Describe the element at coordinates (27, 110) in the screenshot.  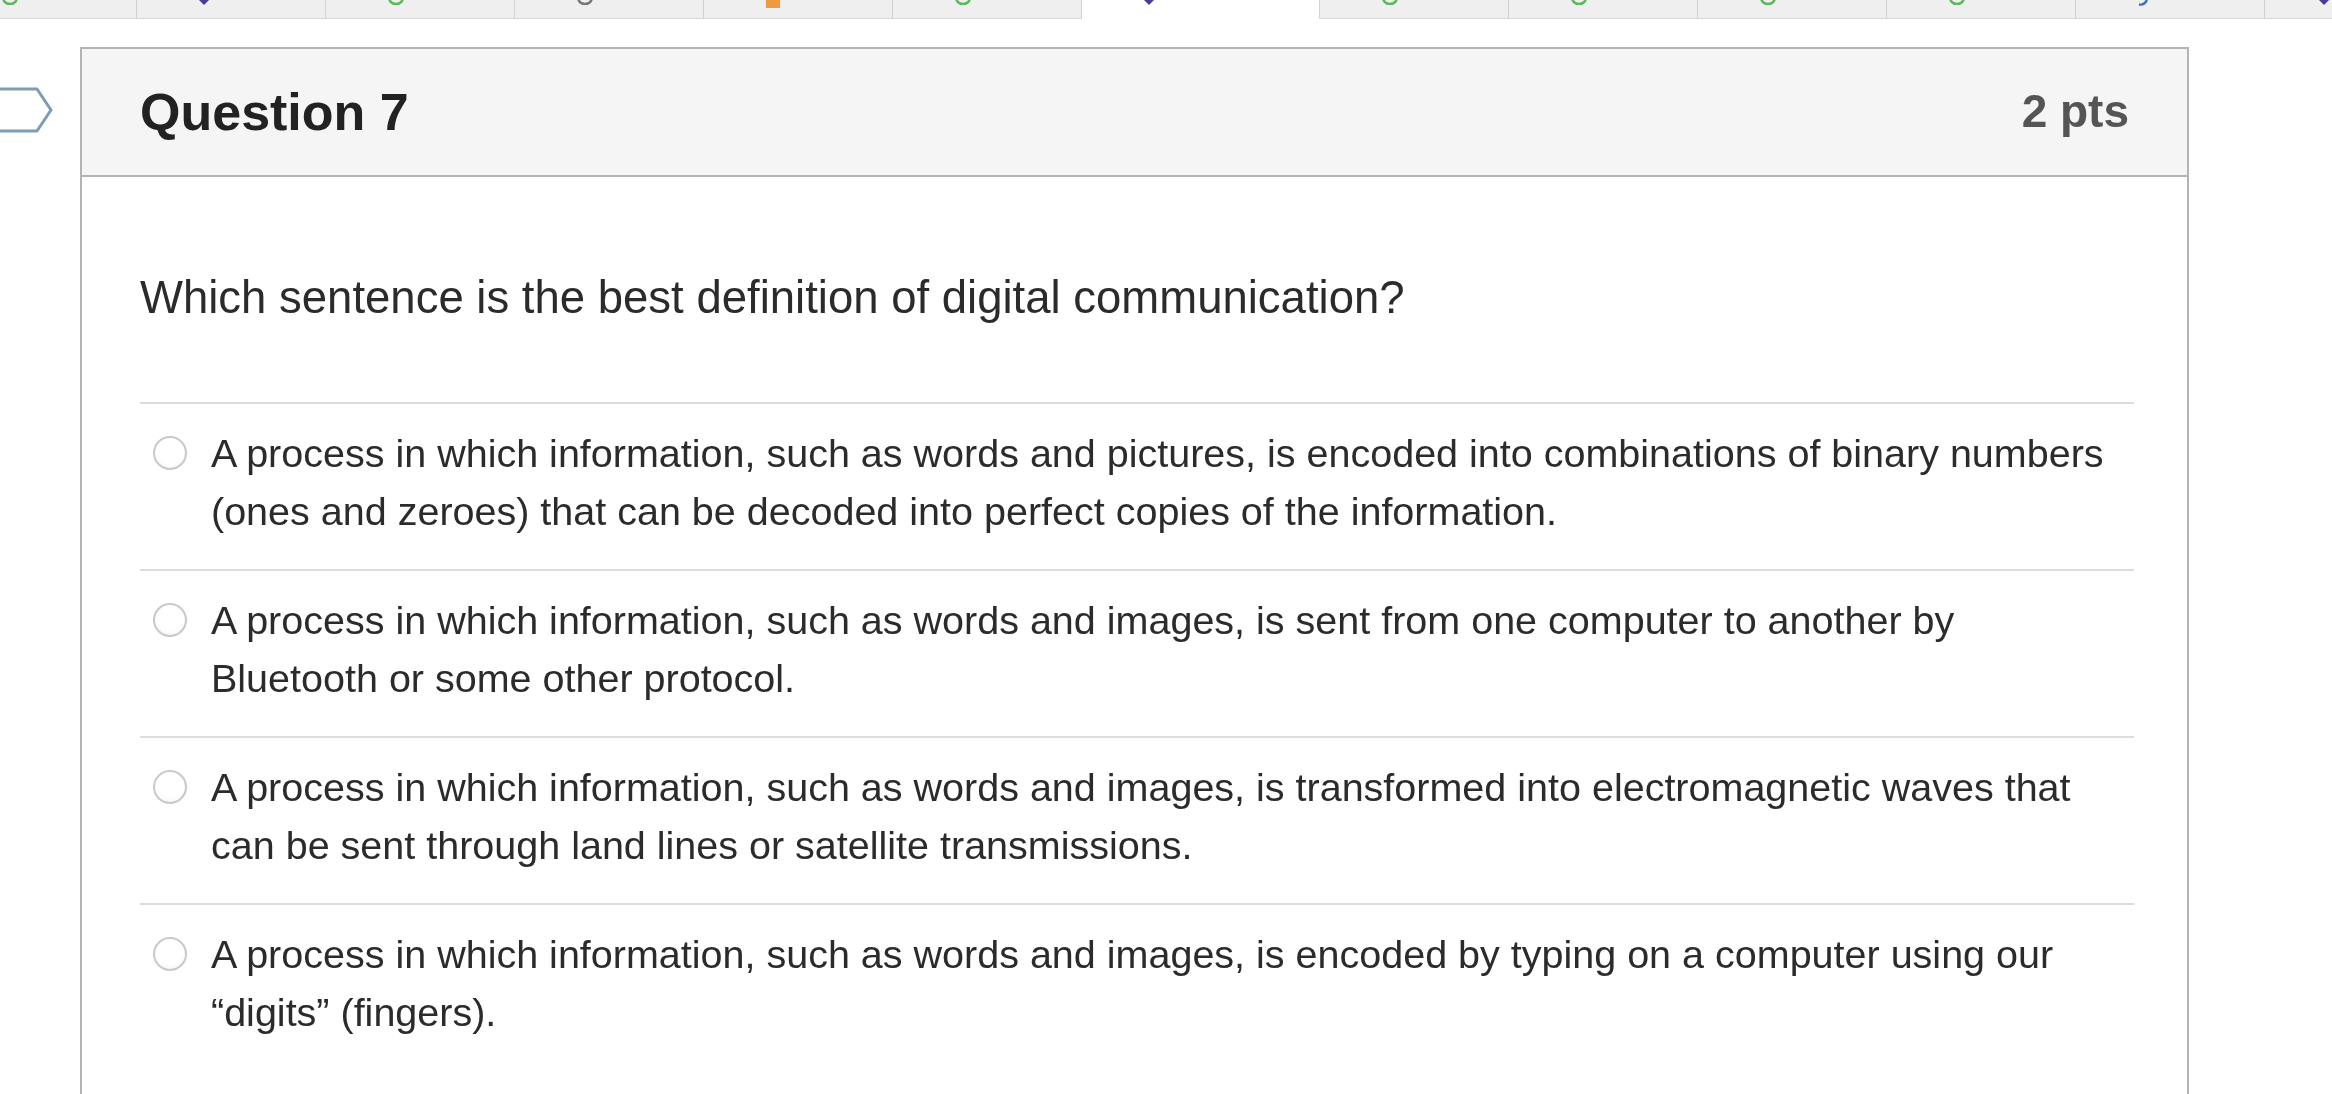
I see `flag-question-icon` at that location.